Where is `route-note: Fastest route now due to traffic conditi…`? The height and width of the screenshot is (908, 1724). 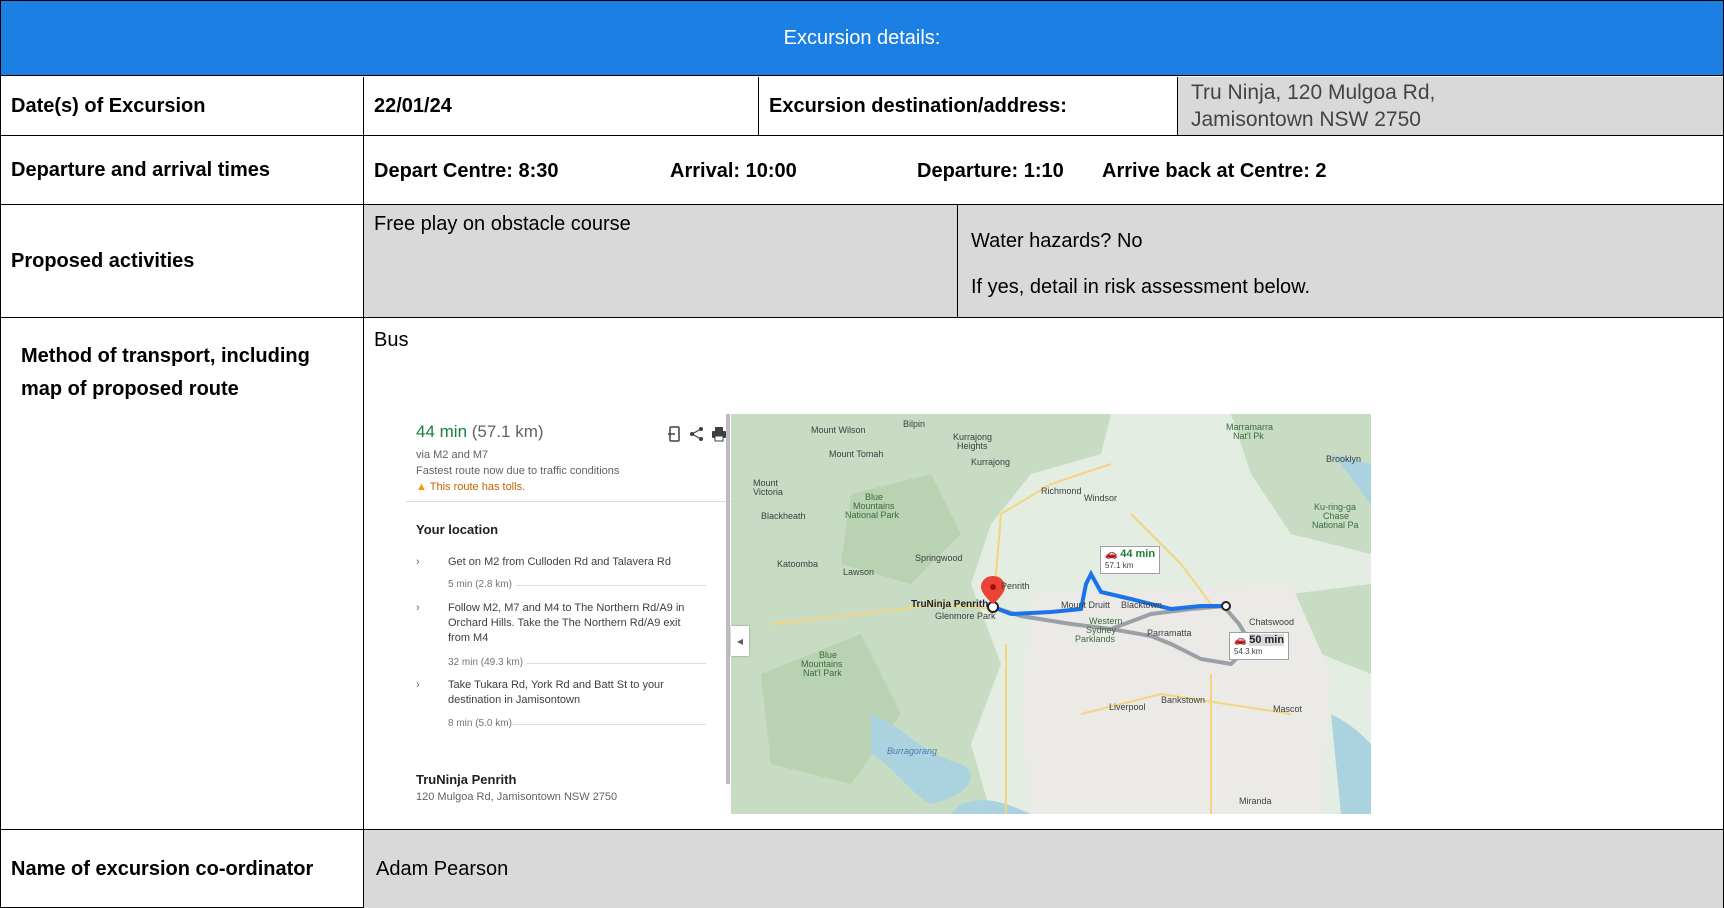 route-note: Fastest route now due to traffic conditi… is located at coordinates (518, 471).